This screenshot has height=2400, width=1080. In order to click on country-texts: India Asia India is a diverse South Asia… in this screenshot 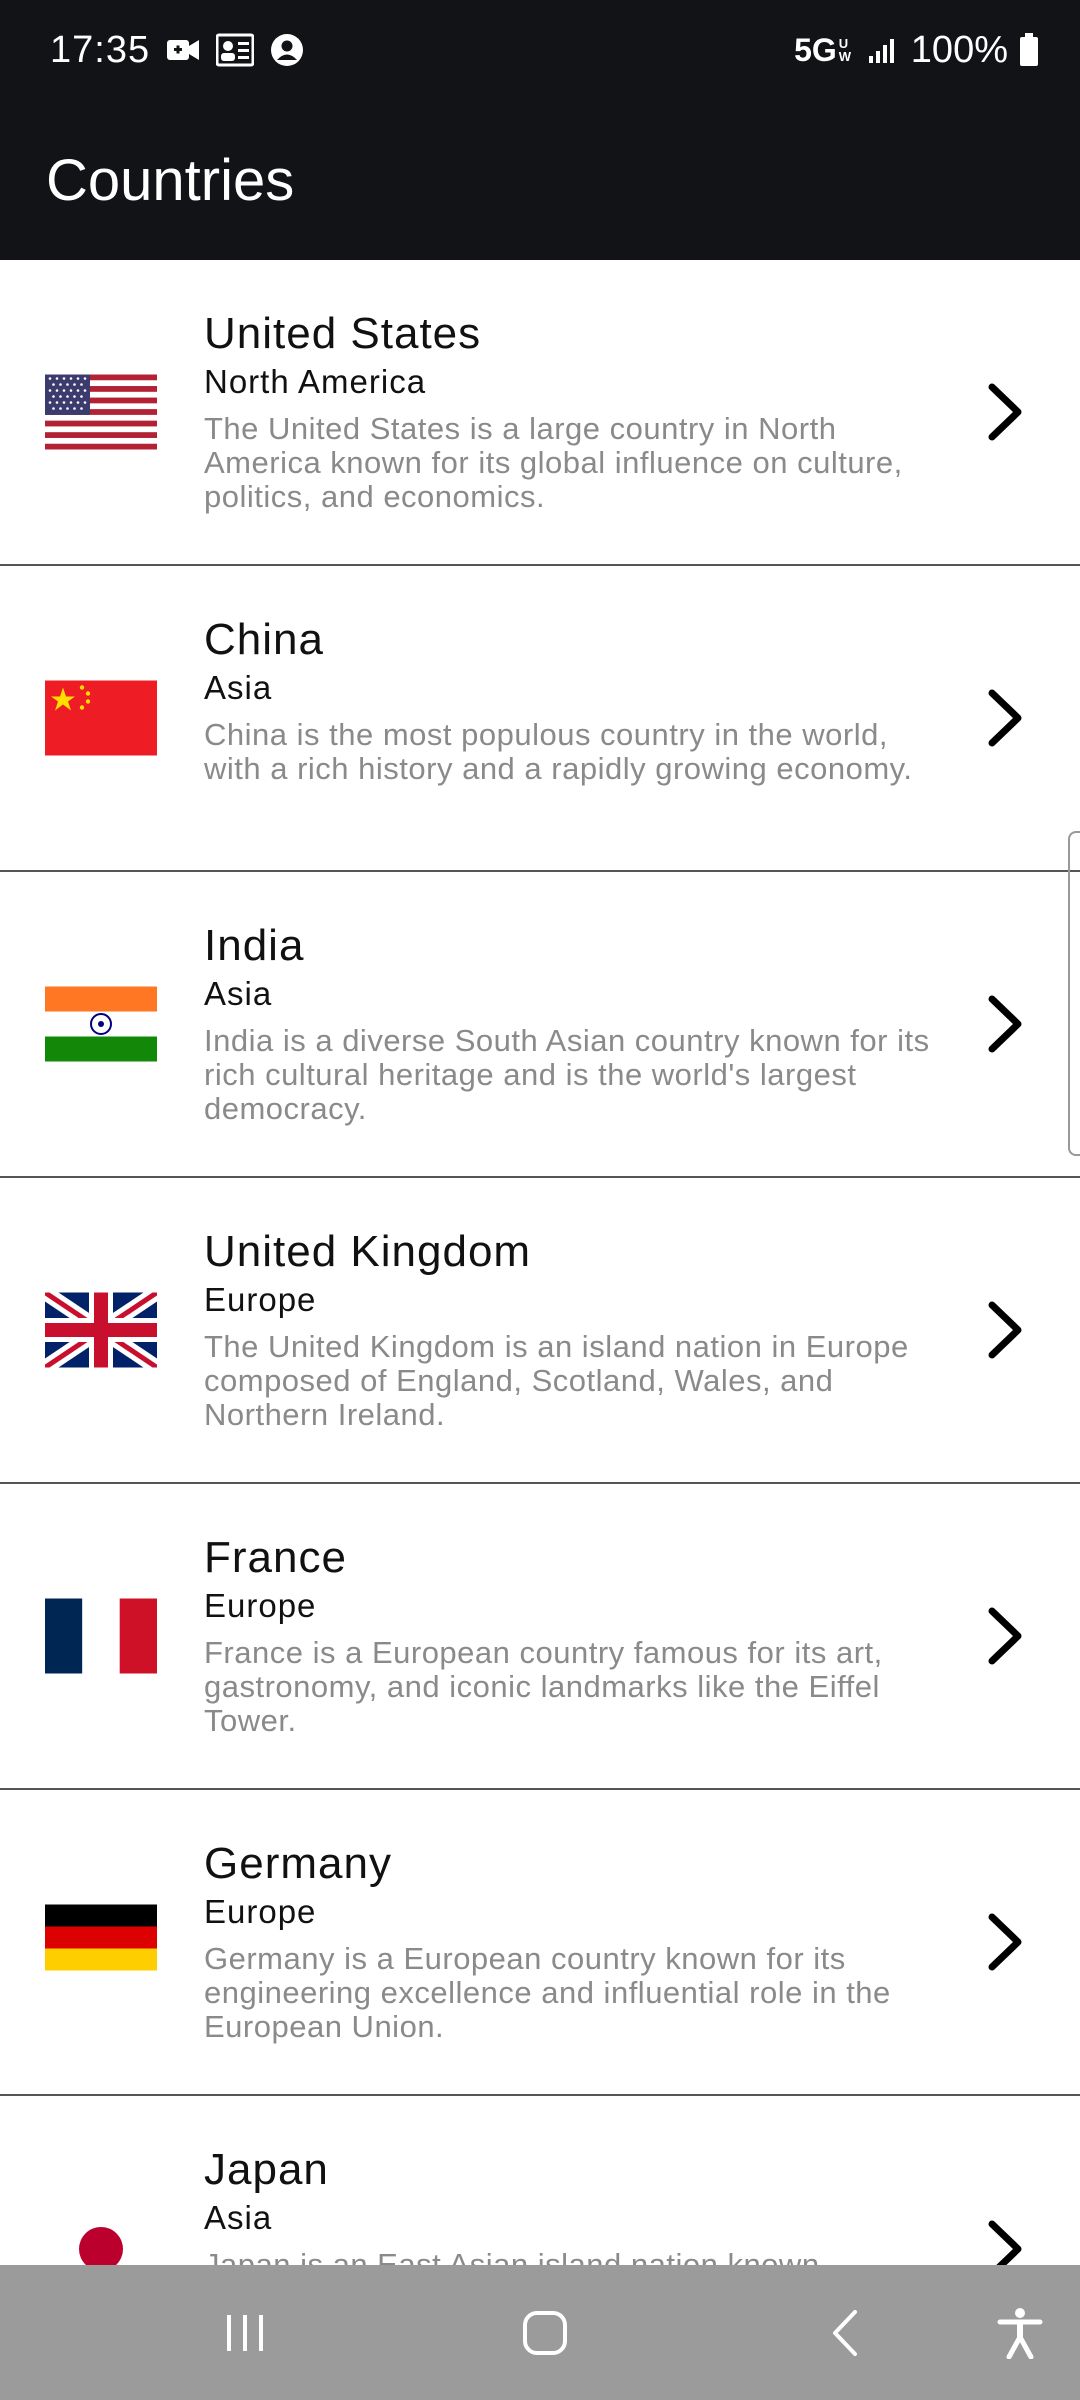, I will do `click(569, 1023)`.